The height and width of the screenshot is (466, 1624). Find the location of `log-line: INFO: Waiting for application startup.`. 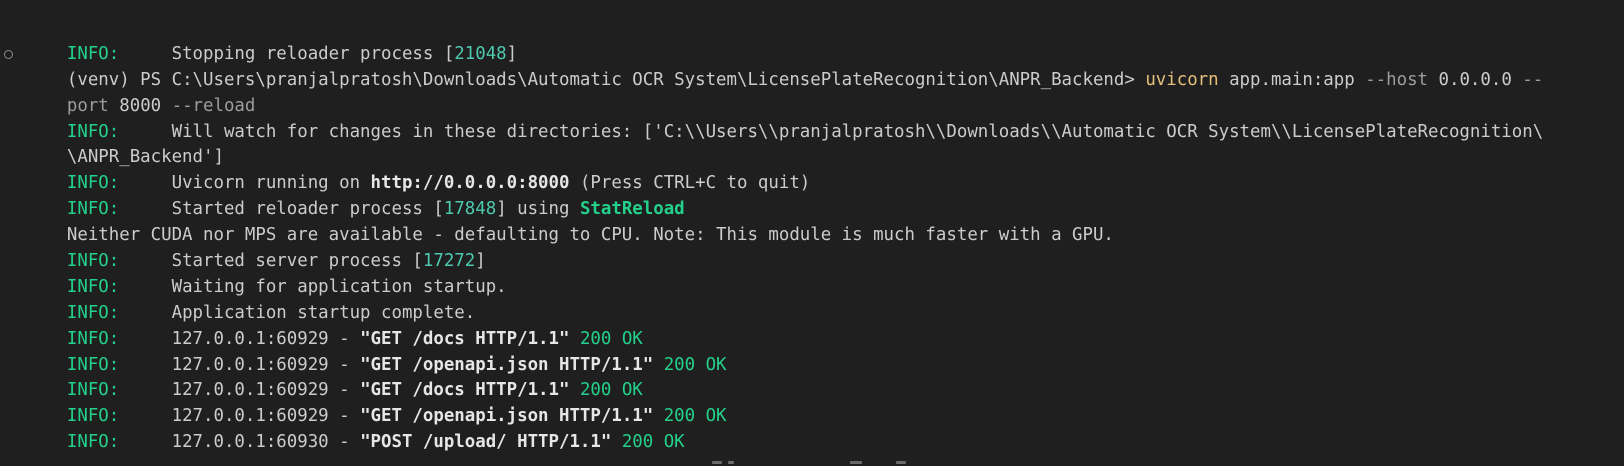

log-line: INFO: Waiting for application startup. is located at coordinates (812, 273).